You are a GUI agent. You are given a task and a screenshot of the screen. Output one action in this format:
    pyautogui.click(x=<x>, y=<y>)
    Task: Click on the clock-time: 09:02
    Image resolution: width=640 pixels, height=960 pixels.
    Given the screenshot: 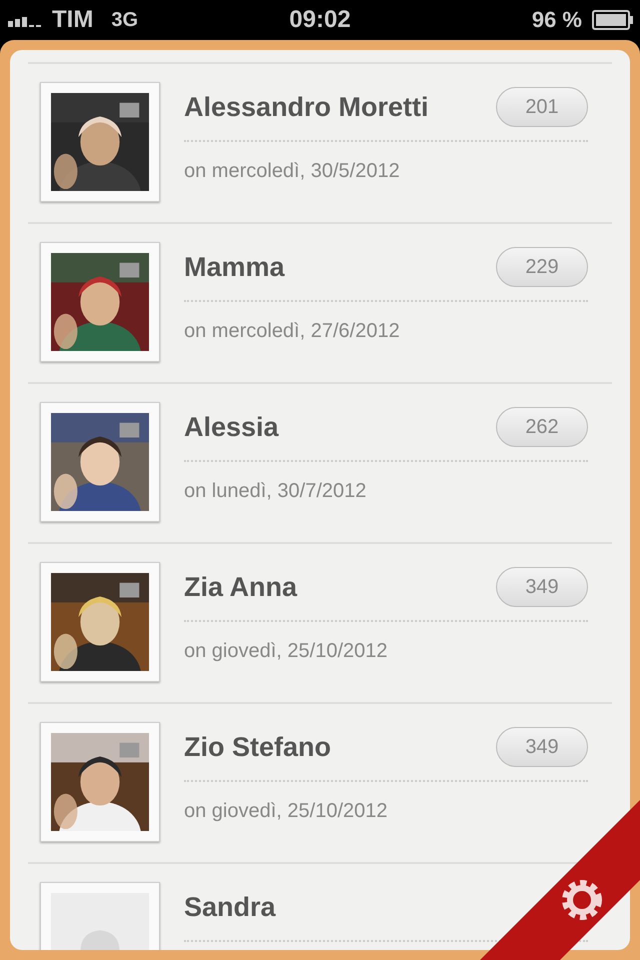 What is the action you would take?
    pyautogui.click(x=320, y=20)
    